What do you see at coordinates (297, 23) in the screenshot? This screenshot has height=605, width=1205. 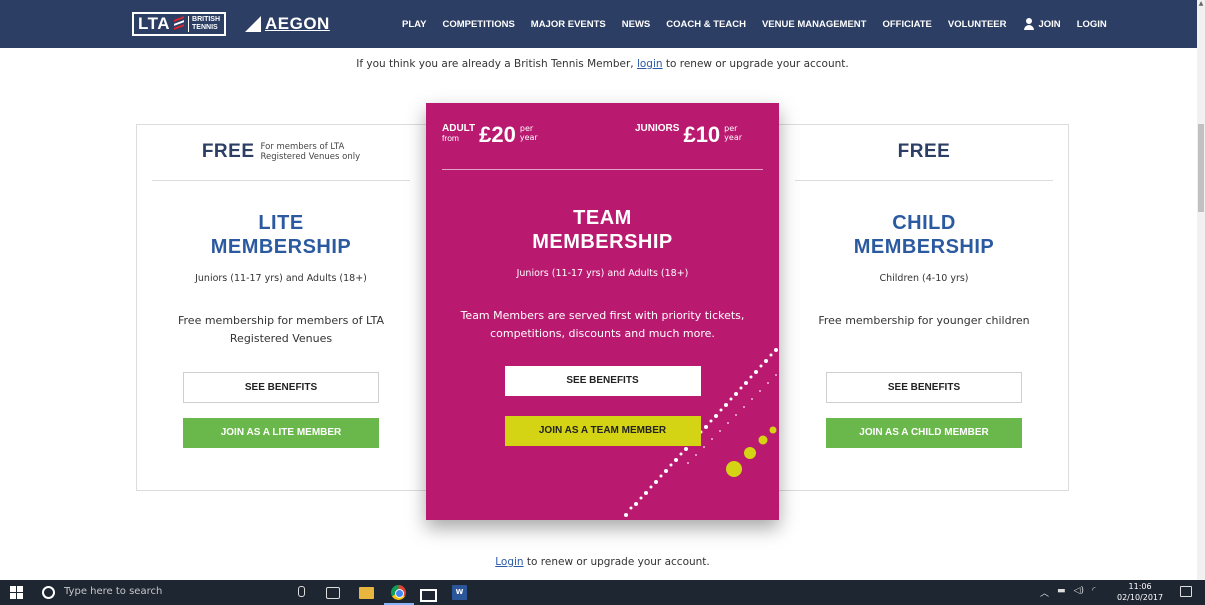 I see `aegon-logo-text: AEGON` at bounding box center [297, 23].